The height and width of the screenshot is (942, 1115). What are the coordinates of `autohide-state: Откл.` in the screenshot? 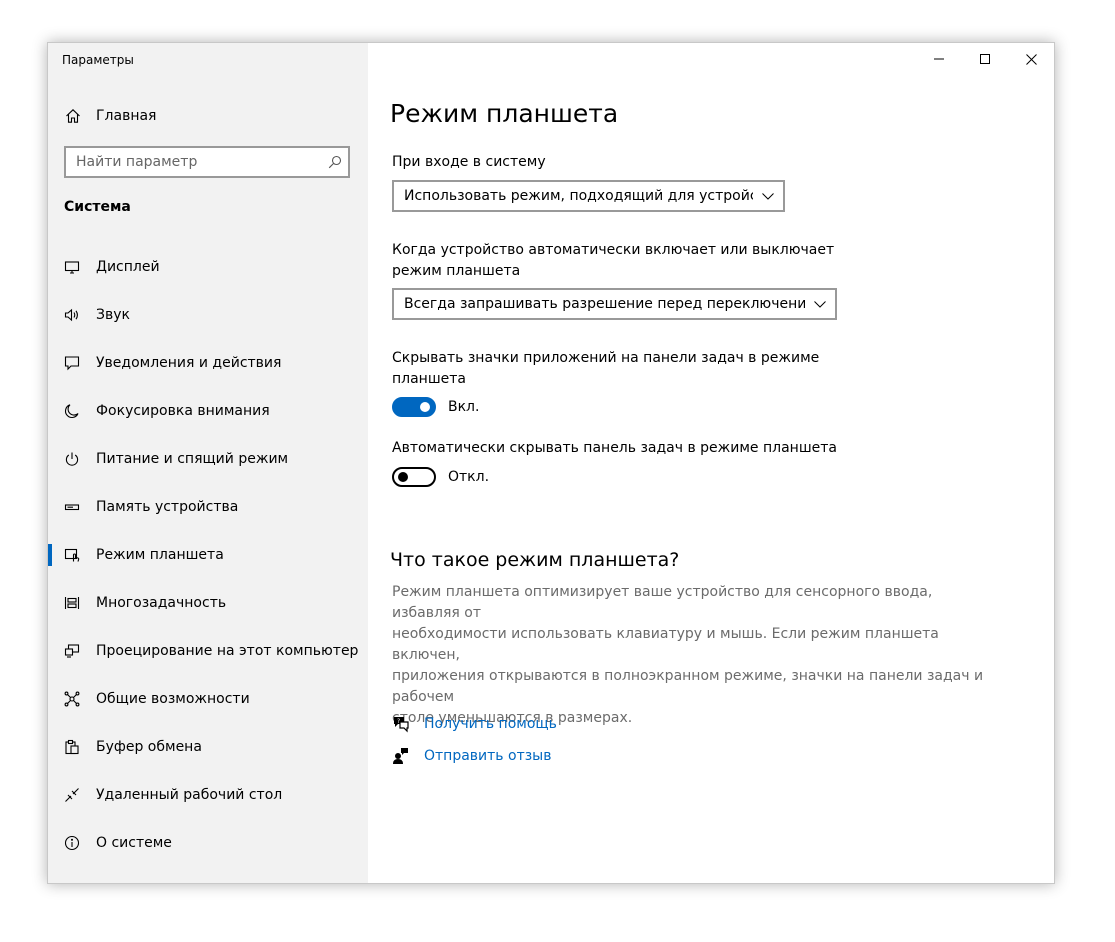 It's located at (469, 477).